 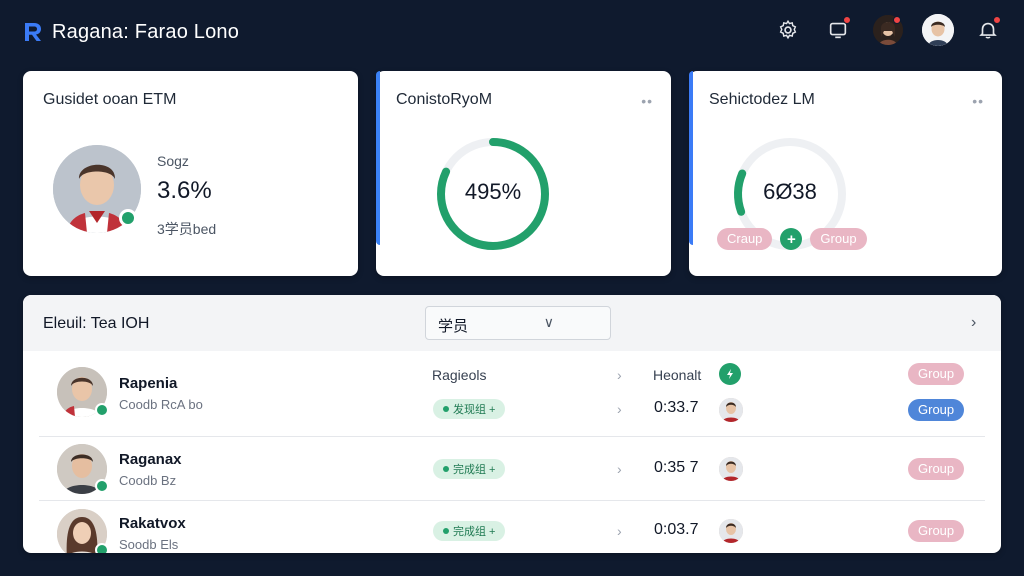 What do you see at coordinates (512, 469) in the screenshot?
I see `table-row: Raganax Coodb Bz 完成组 + › 0:35 7 Group` at bounding box center [512, 469].